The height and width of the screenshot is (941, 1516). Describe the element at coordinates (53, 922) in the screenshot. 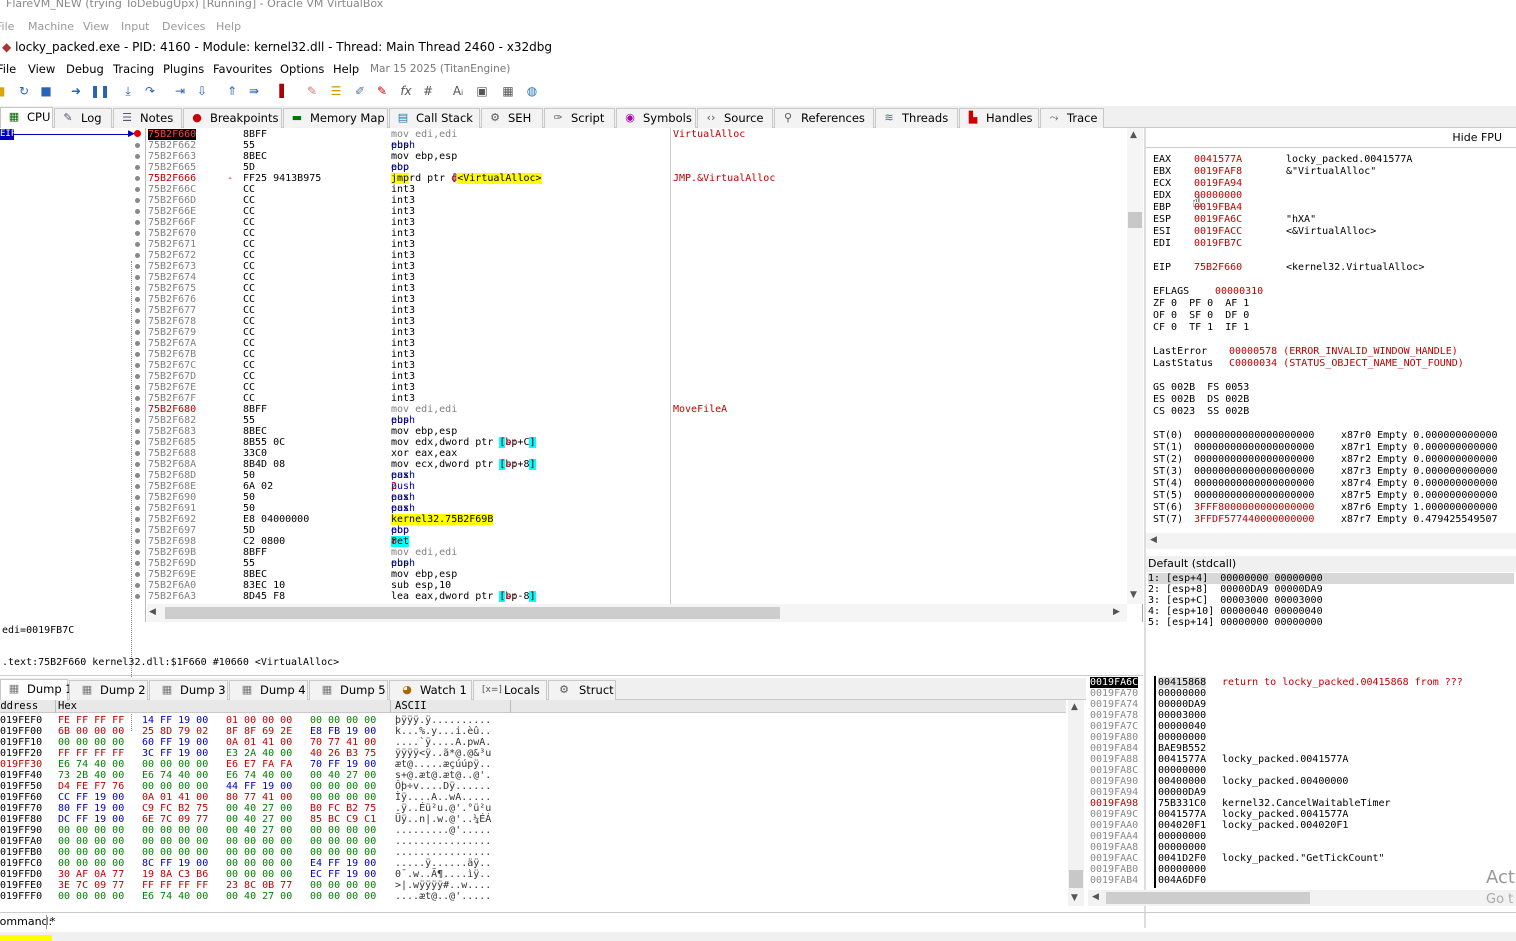

I see `command-input: *` at that location.